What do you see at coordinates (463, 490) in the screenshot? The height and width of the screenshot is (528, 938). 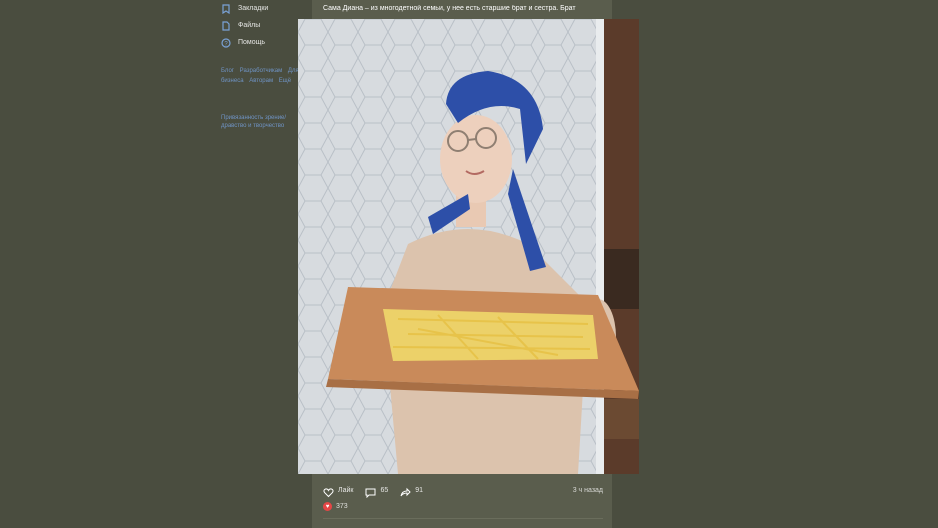 I see `post-actions: Лайк 65 91 3 ч назад` at bounding box center [463, 490].